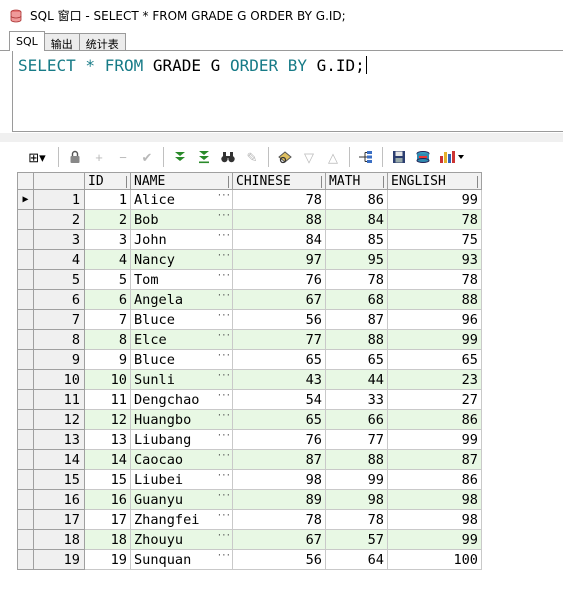 Image resolution: width=563 pixels, height=591 pixels. Describe the element at coordinates (59, 559) in the screenshot. I see `row-number: 19` at that location.